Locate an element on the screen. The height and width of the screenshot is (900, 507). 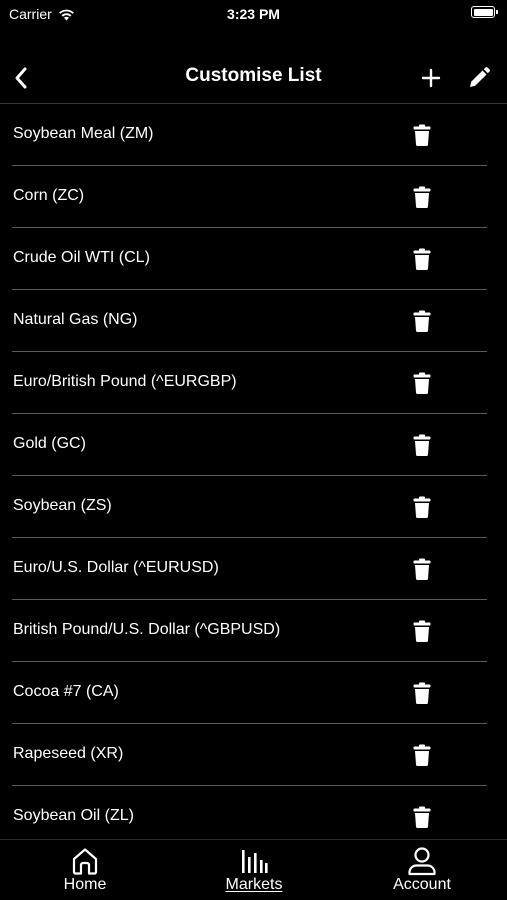
list-item-label: Soybean (ZS) is located at coordinates (62, 505).